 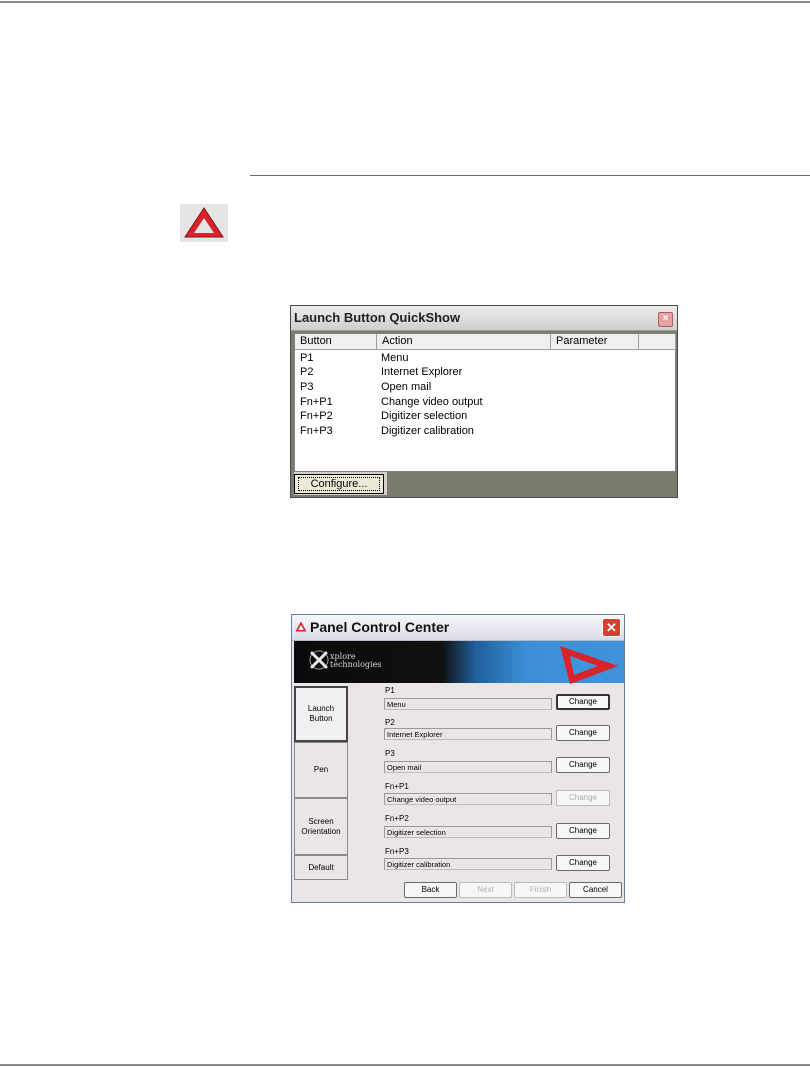 I want to click on quickshow-footer-fill, so click(x=532, y=483).